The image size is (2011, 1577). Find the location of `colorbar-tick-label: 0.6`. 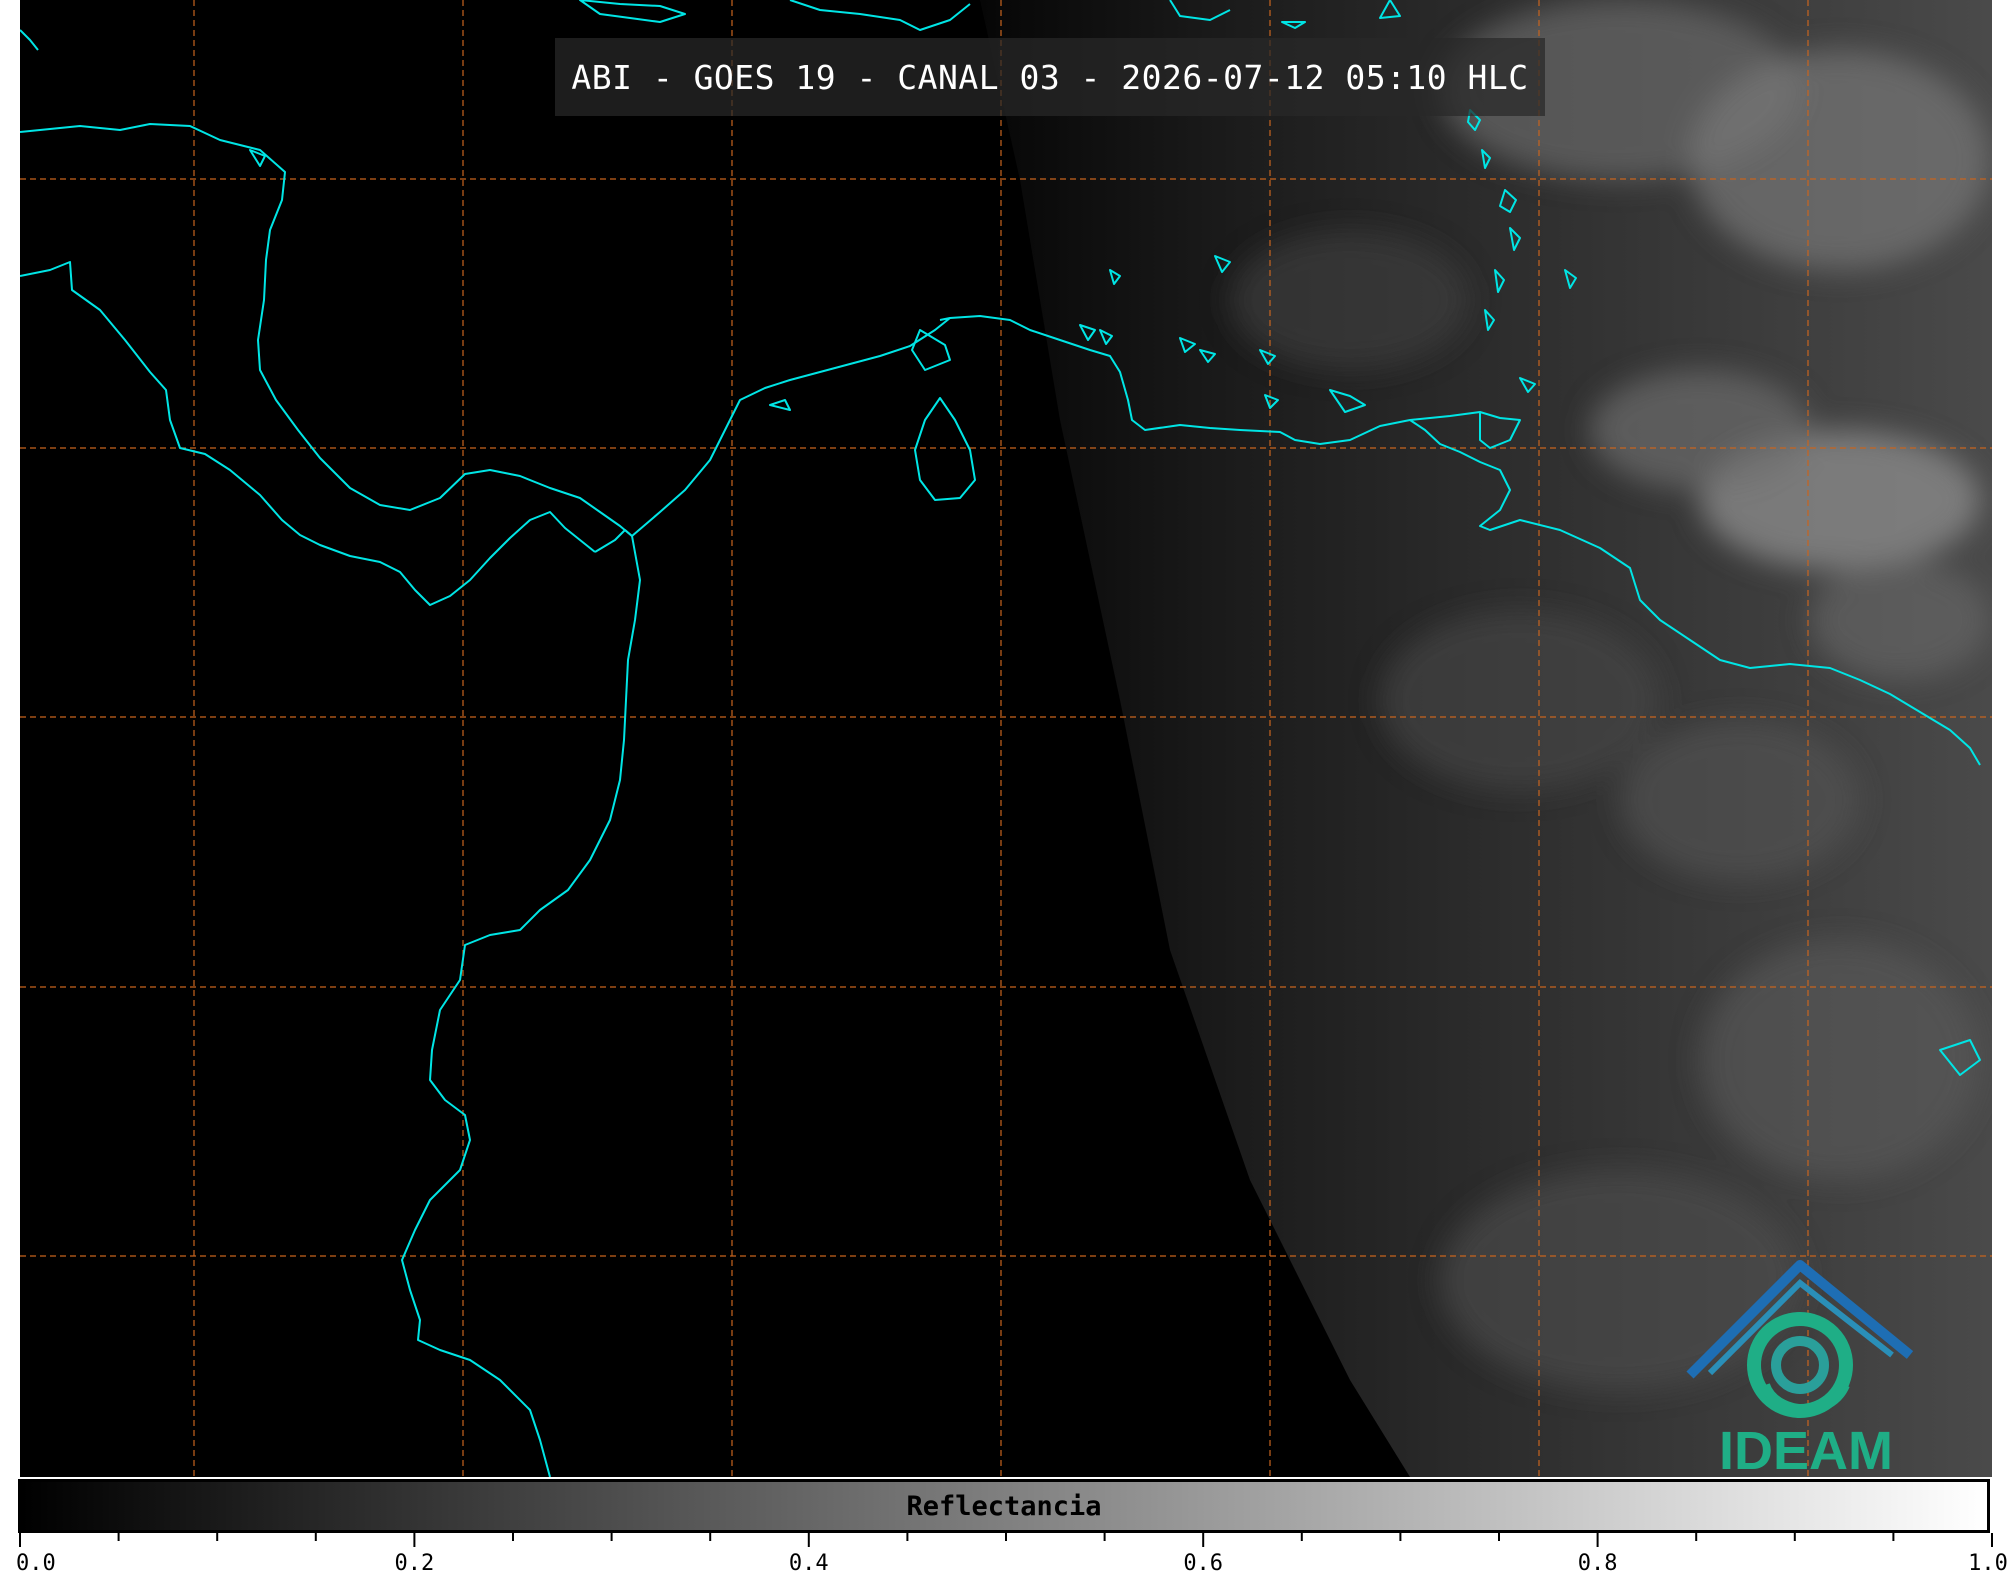

colorbar-tick-label: 0.6 is located at coordinates (1203, 1563).